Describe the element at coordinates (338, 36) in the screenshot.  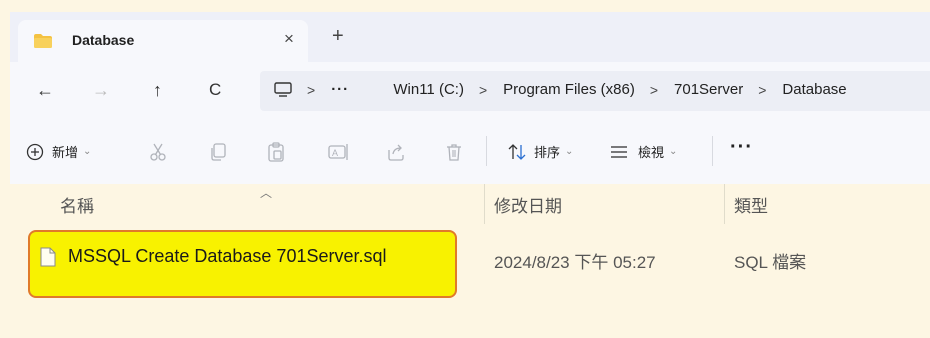
I see `new-tab-button: +` at that location.